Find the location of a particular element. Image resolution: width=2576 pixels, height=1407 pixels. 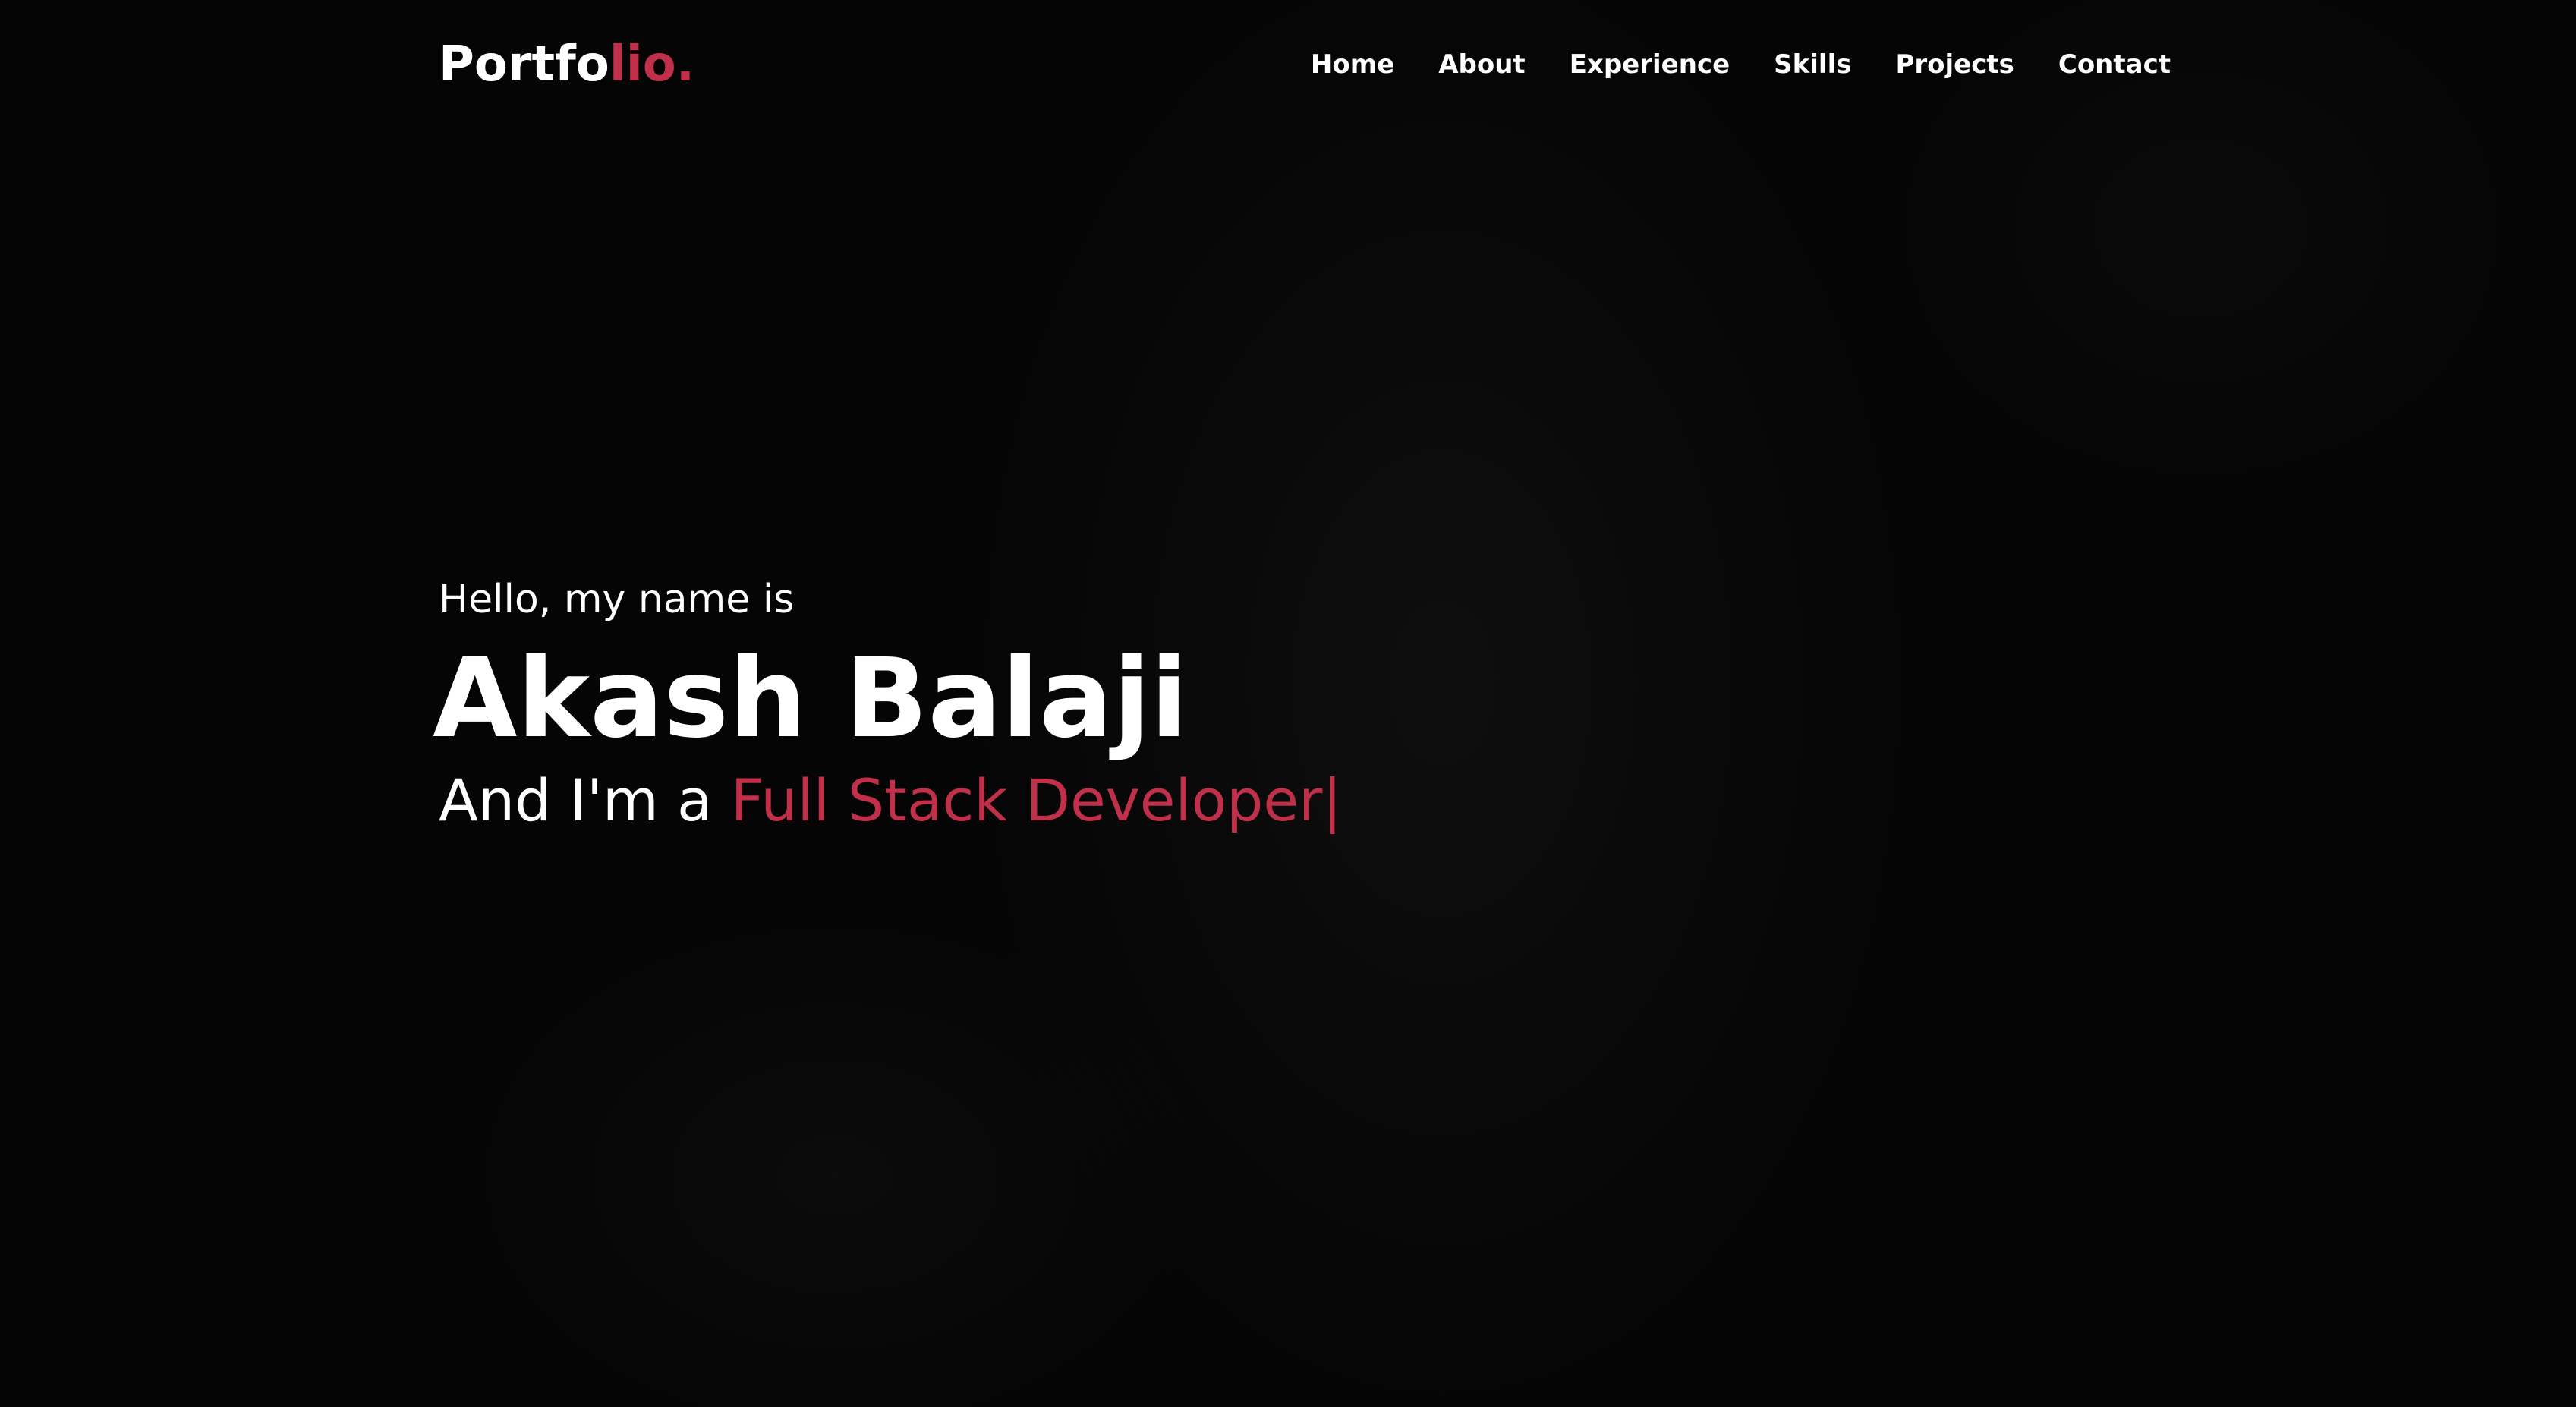

nav-link-skills: Skills is located at coordinates (1812, 64).